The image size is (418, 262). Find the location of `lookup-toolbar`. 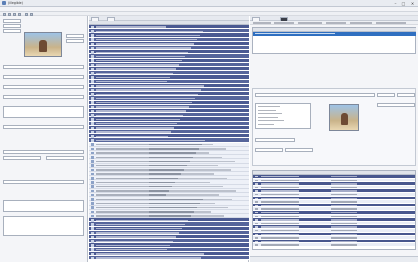

lookup-toolbar is located at coordinates (334, 23).